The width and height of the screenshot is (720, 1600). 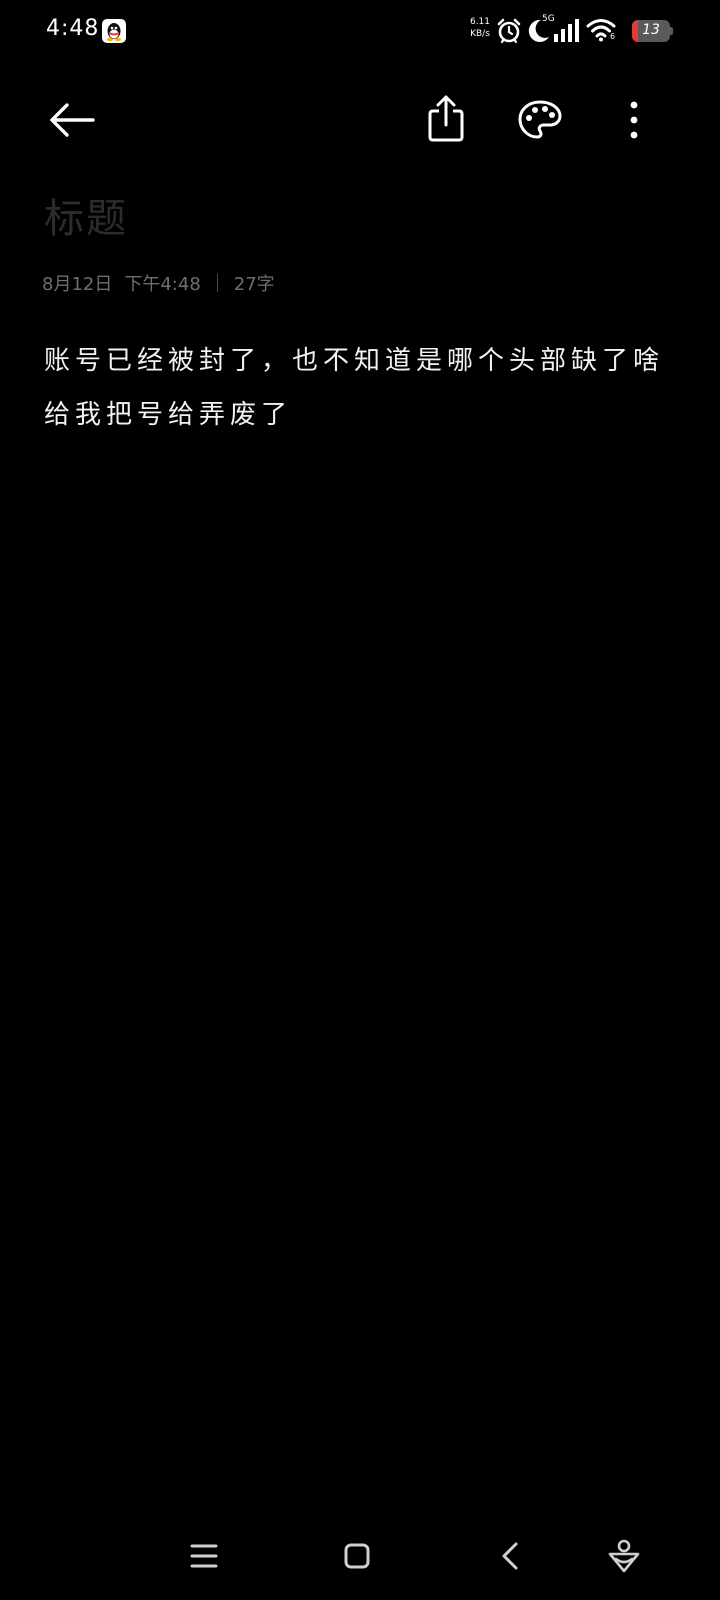 What do you see at coordinates (548, 19) in the screenshot?
I see `network-type: 5G` at bounding box center [548, 19].